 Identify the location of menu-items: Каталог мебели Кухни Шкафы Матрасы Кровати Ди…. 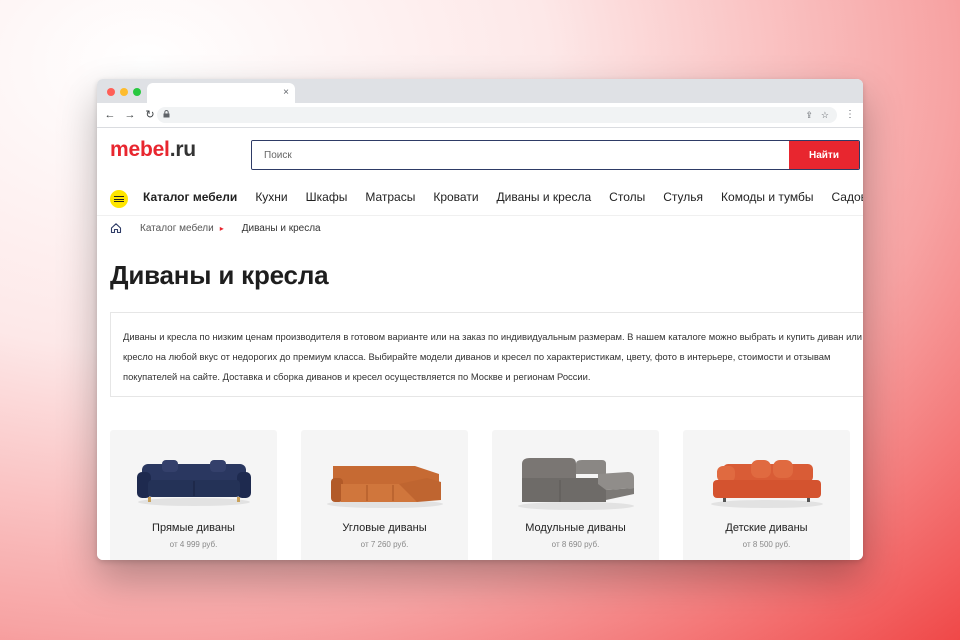
(503, 197).